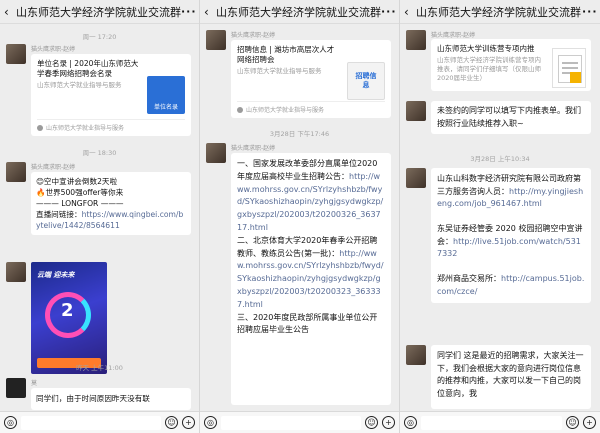 The image size is (600, 433). What do you see at coordinates (99, 37) in the screenshot?
I see `timestamp: 周一 17:20` at bounding box center [99, 37].